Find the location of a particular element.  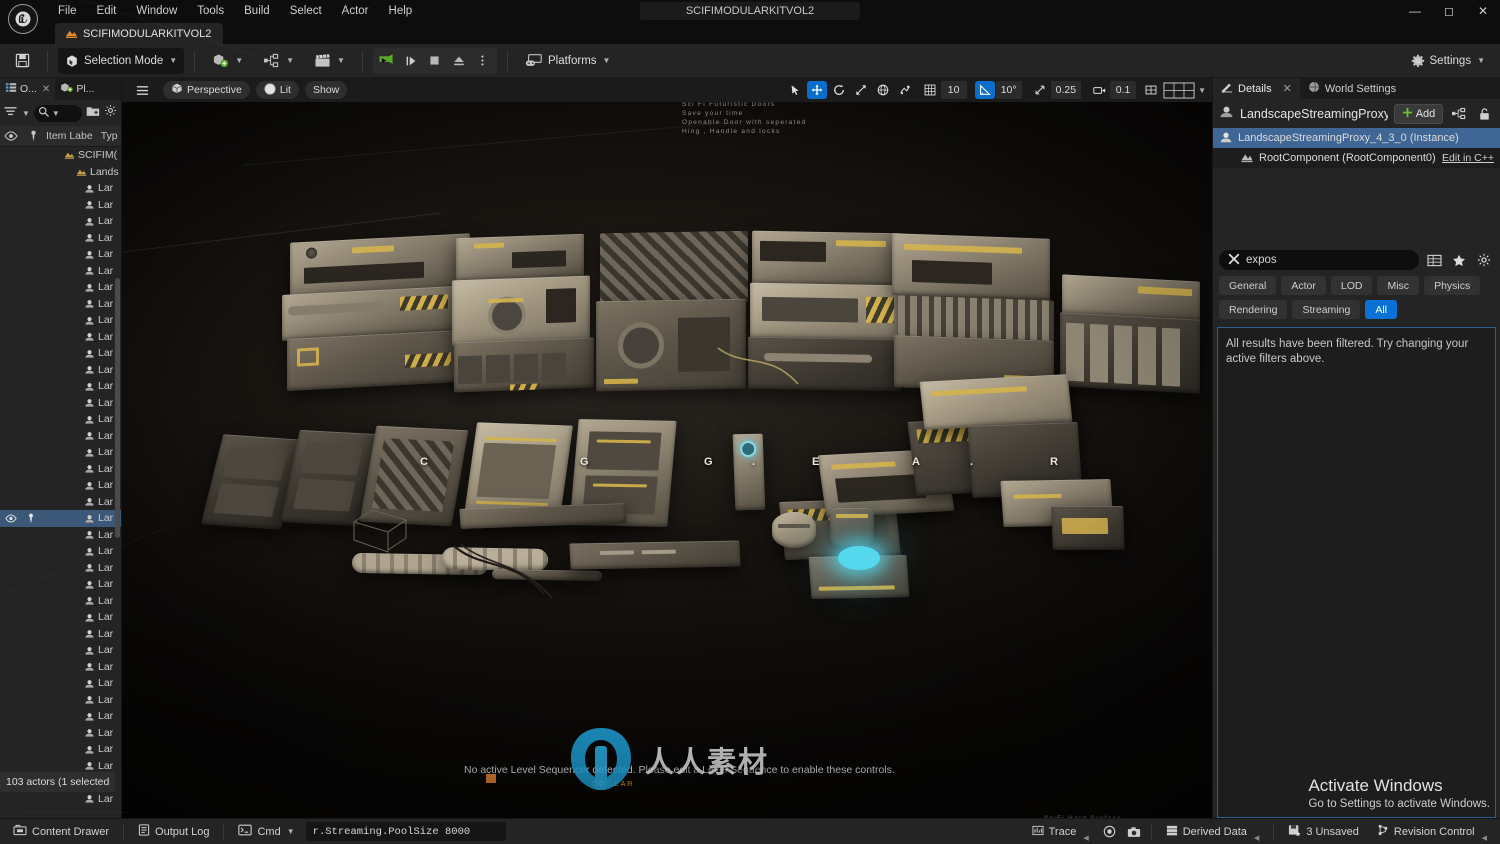

add-component-button: Add is located at coordinates (1418, 113).